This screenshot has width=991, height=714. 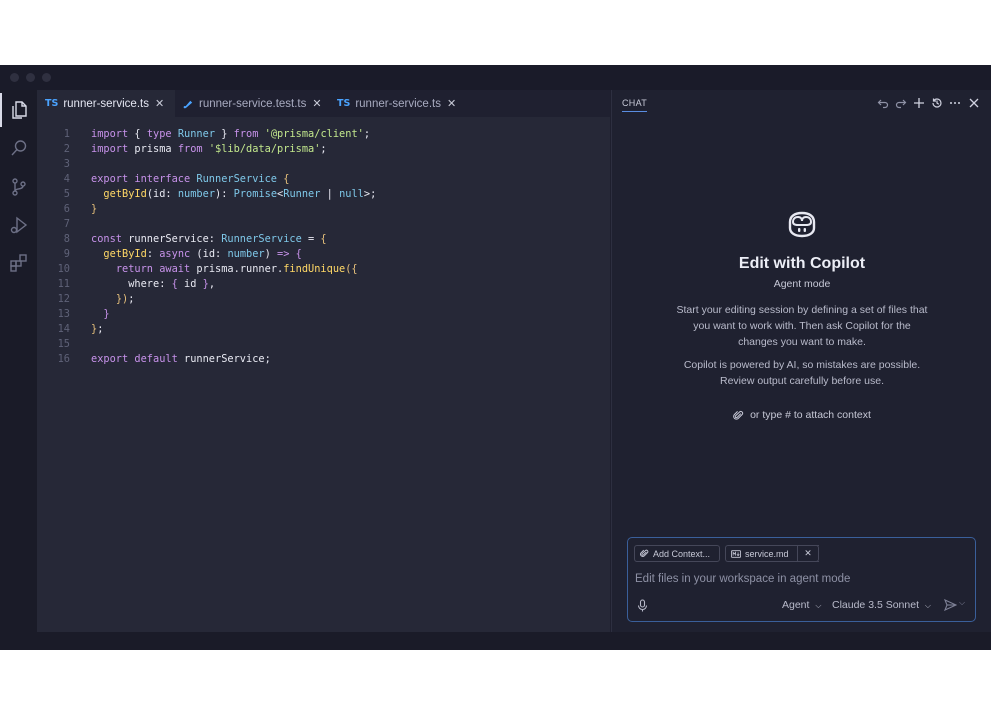 I want to click on line-number: 14, so click(x=63, y=329).